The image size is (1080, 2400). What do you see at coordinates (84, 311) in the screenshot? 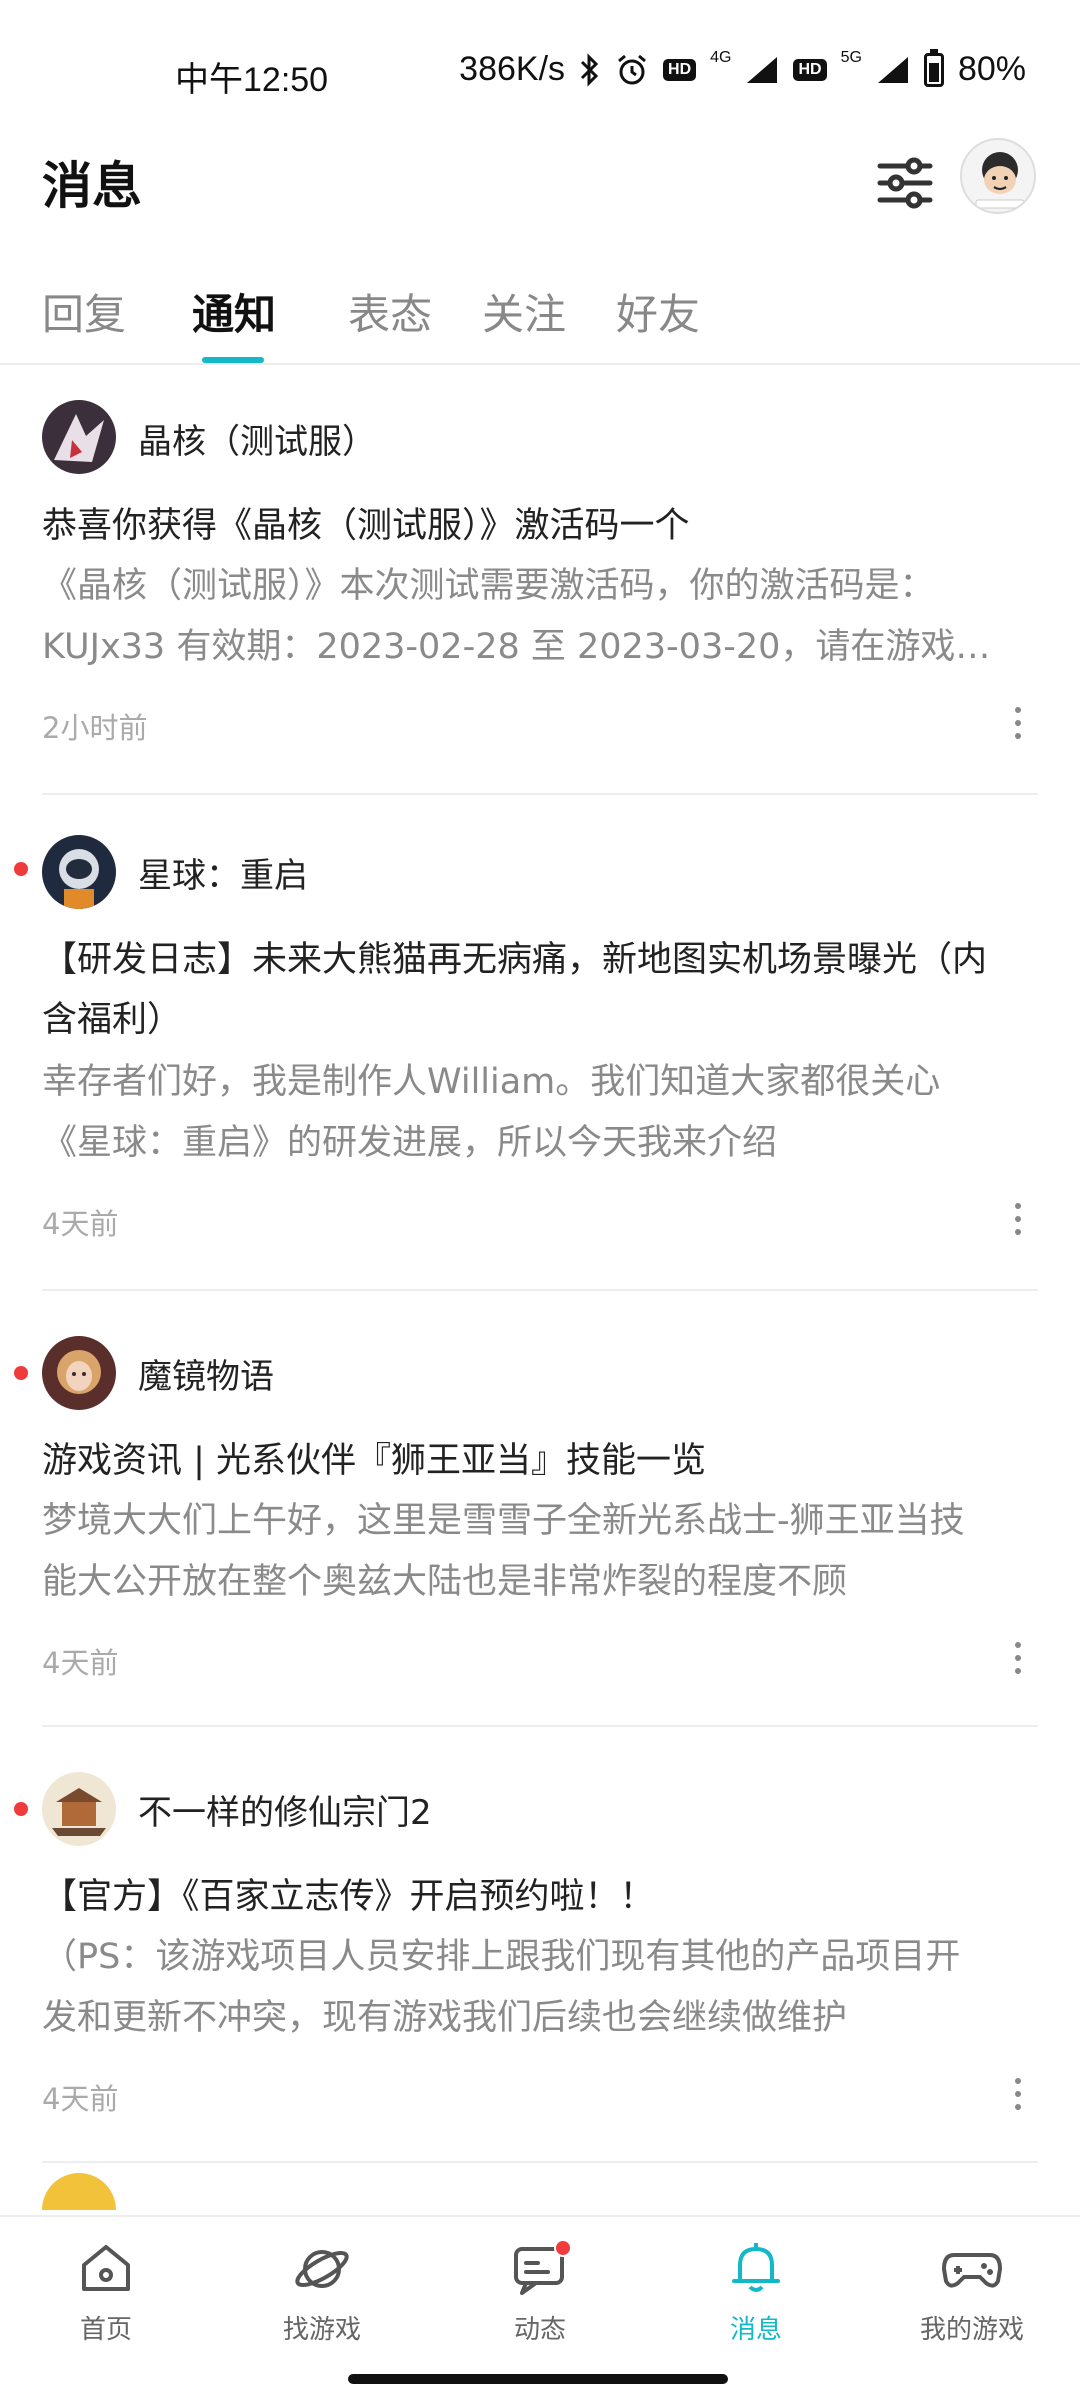
I see `tab-reply: 回复` at bounding box center [84, 311].